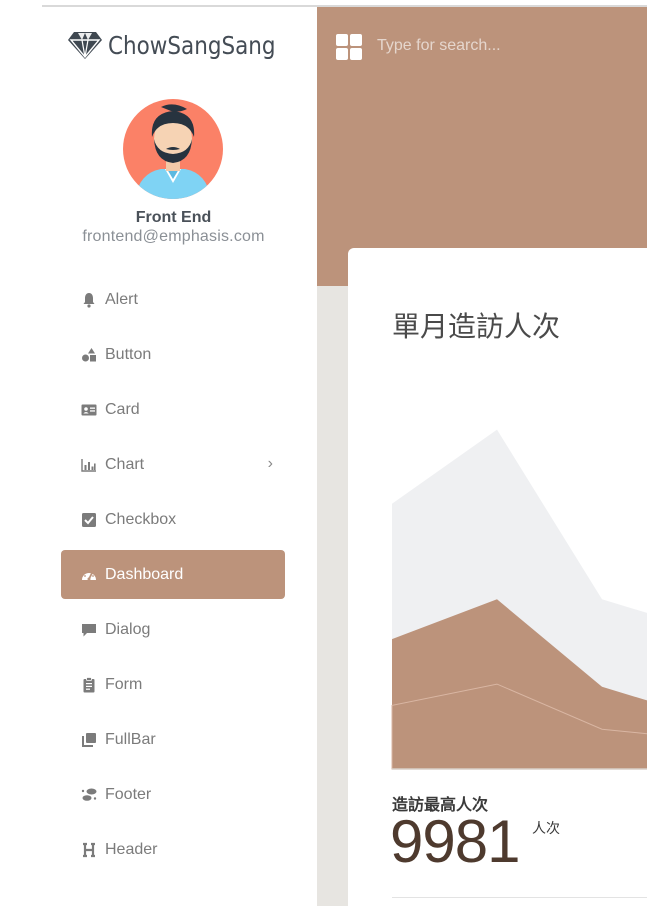  What do you see at coordinates (173, 409) in the screenshot?
I see `sidebar-item-card: Card` at bounding box center [173, 409].